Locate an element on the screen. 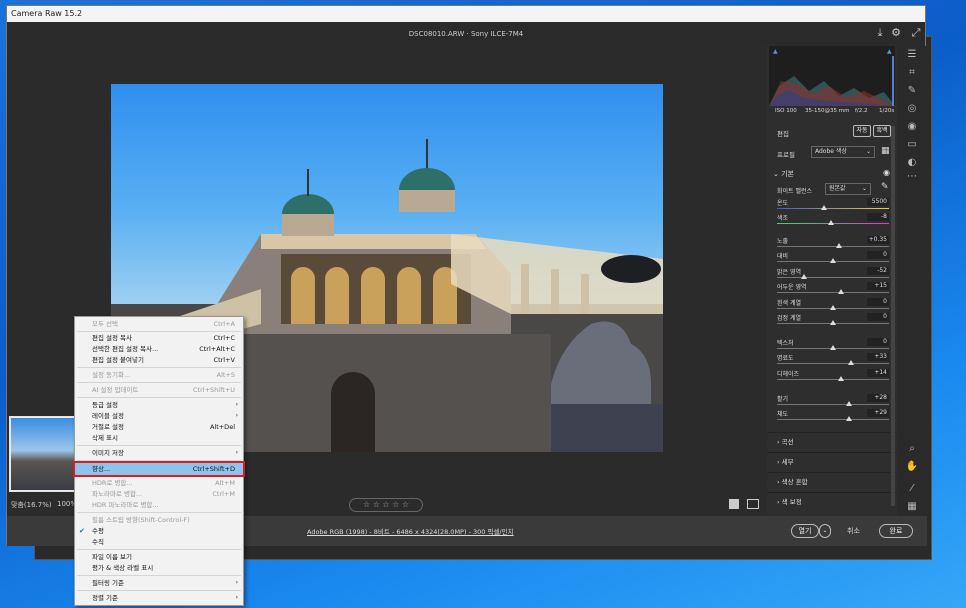 The image size is (966, 608). open-button: 열기 is located at coordinates (805, 531).